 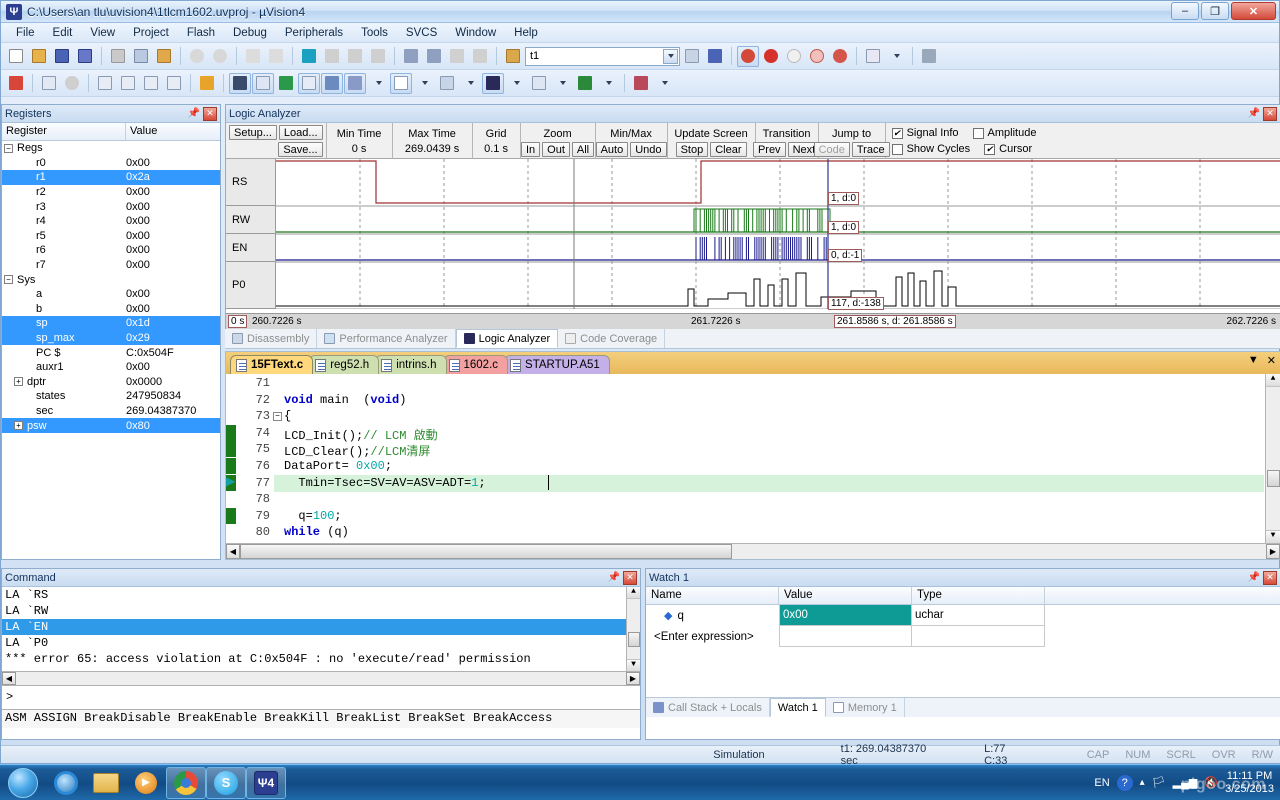 I want to click on toolbox-icon, so click(x=641, y=83).